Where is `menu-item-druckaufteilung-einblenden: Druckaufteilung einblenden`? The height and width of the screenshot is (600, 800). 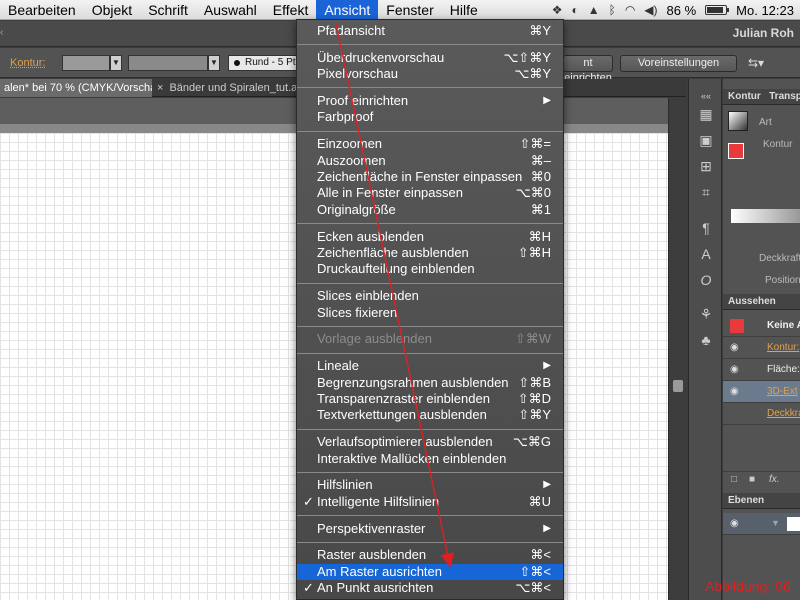
menu-item-druckaufteilung-einblenden: Druckaufteilung einblenden is located at coordinates (430, 269).